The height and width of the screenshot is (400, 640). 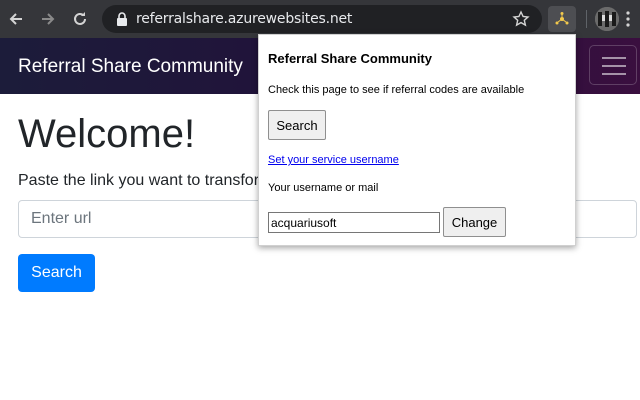 I want to click on browser-toolbar: referralshare.azurewebsites.net, so click(x=320, y=19).